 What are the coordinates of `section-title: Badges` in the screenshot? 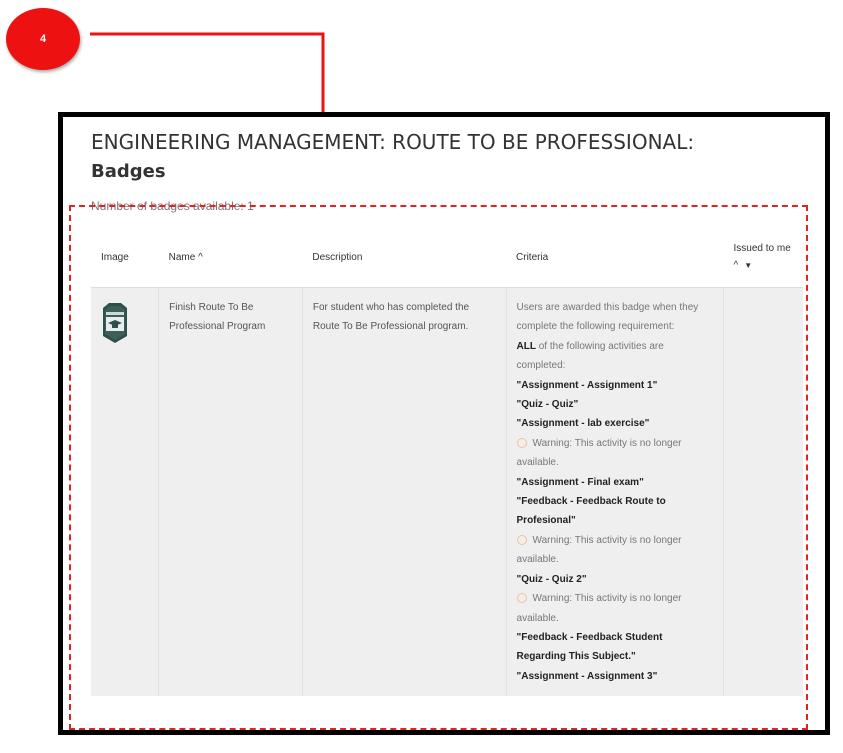 It's located at (128, 171).